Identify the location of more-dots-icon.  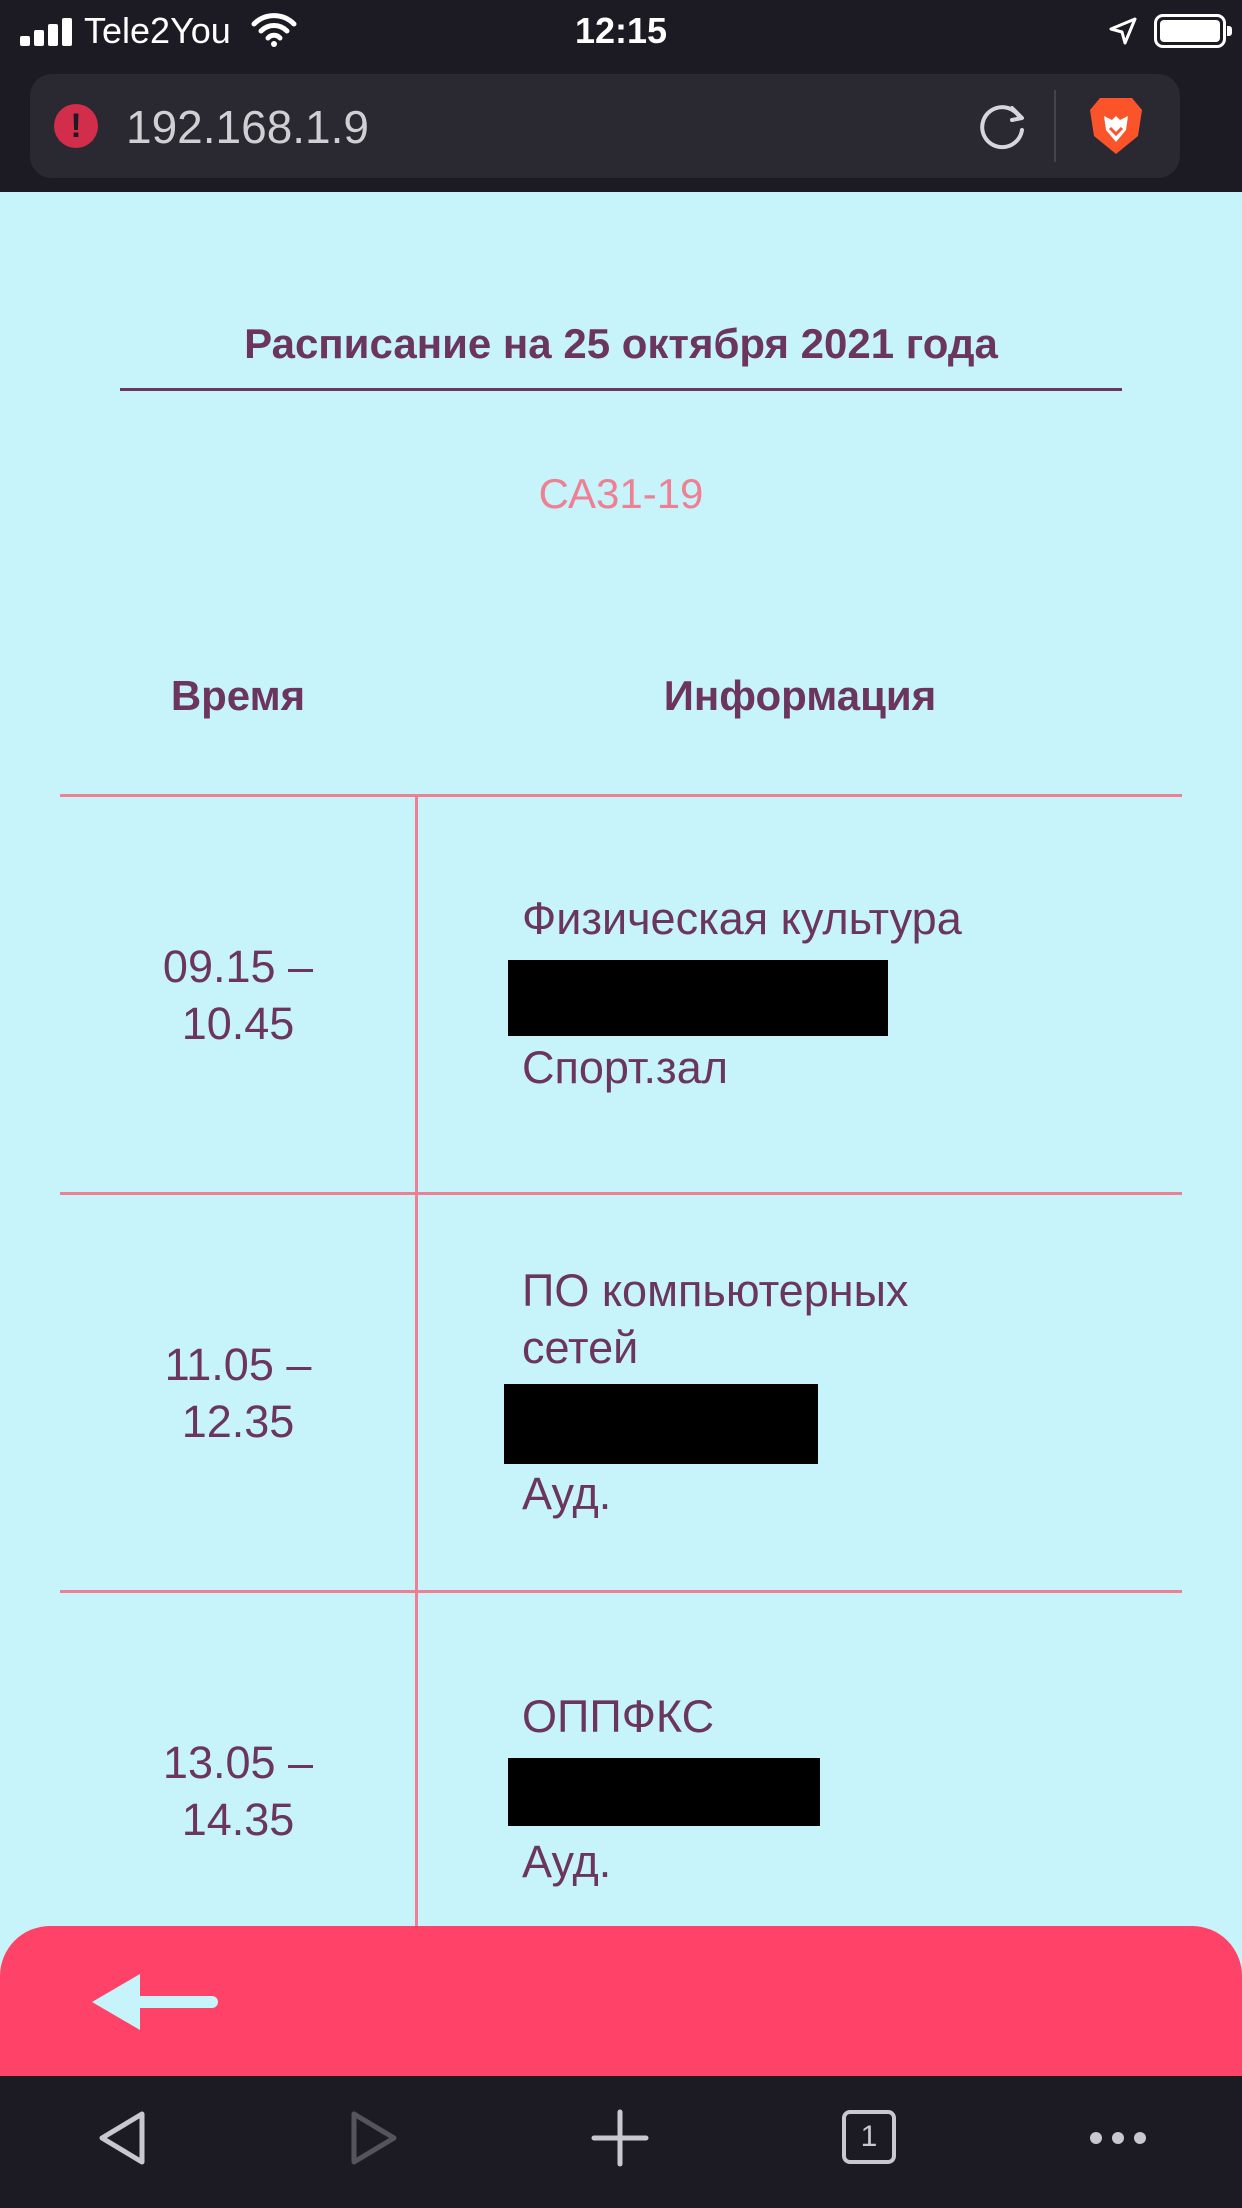
(1118, 2138).